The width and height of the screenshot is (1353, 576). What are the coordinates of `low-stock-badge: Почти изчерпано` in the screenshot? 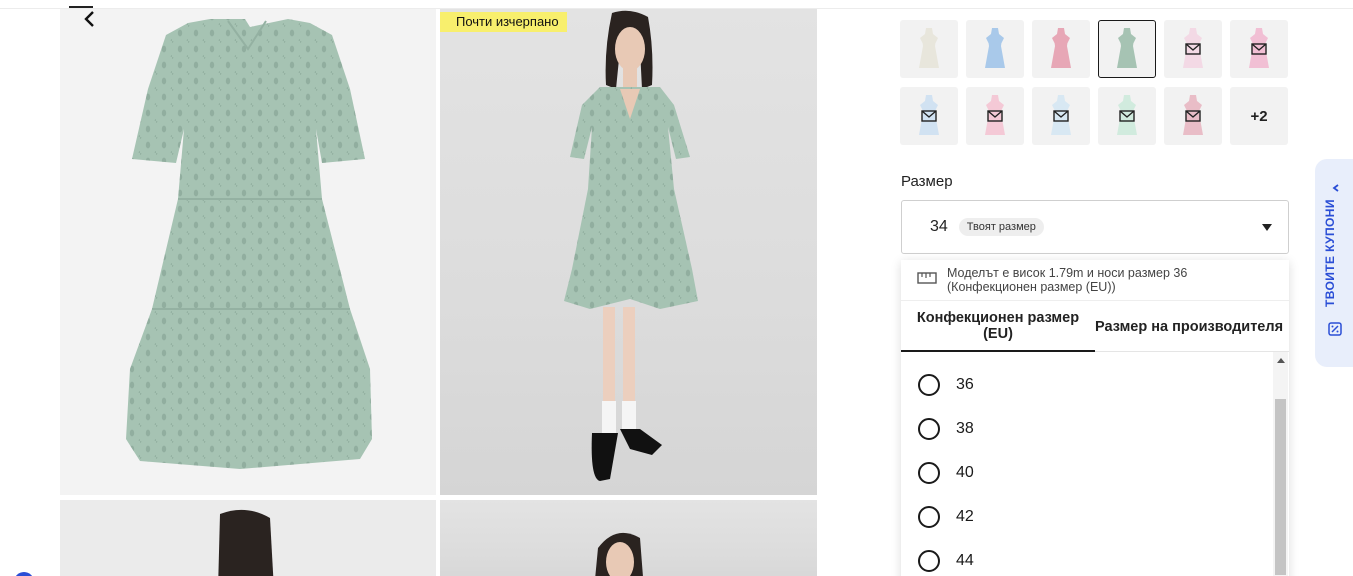 It's located at (503, 22).